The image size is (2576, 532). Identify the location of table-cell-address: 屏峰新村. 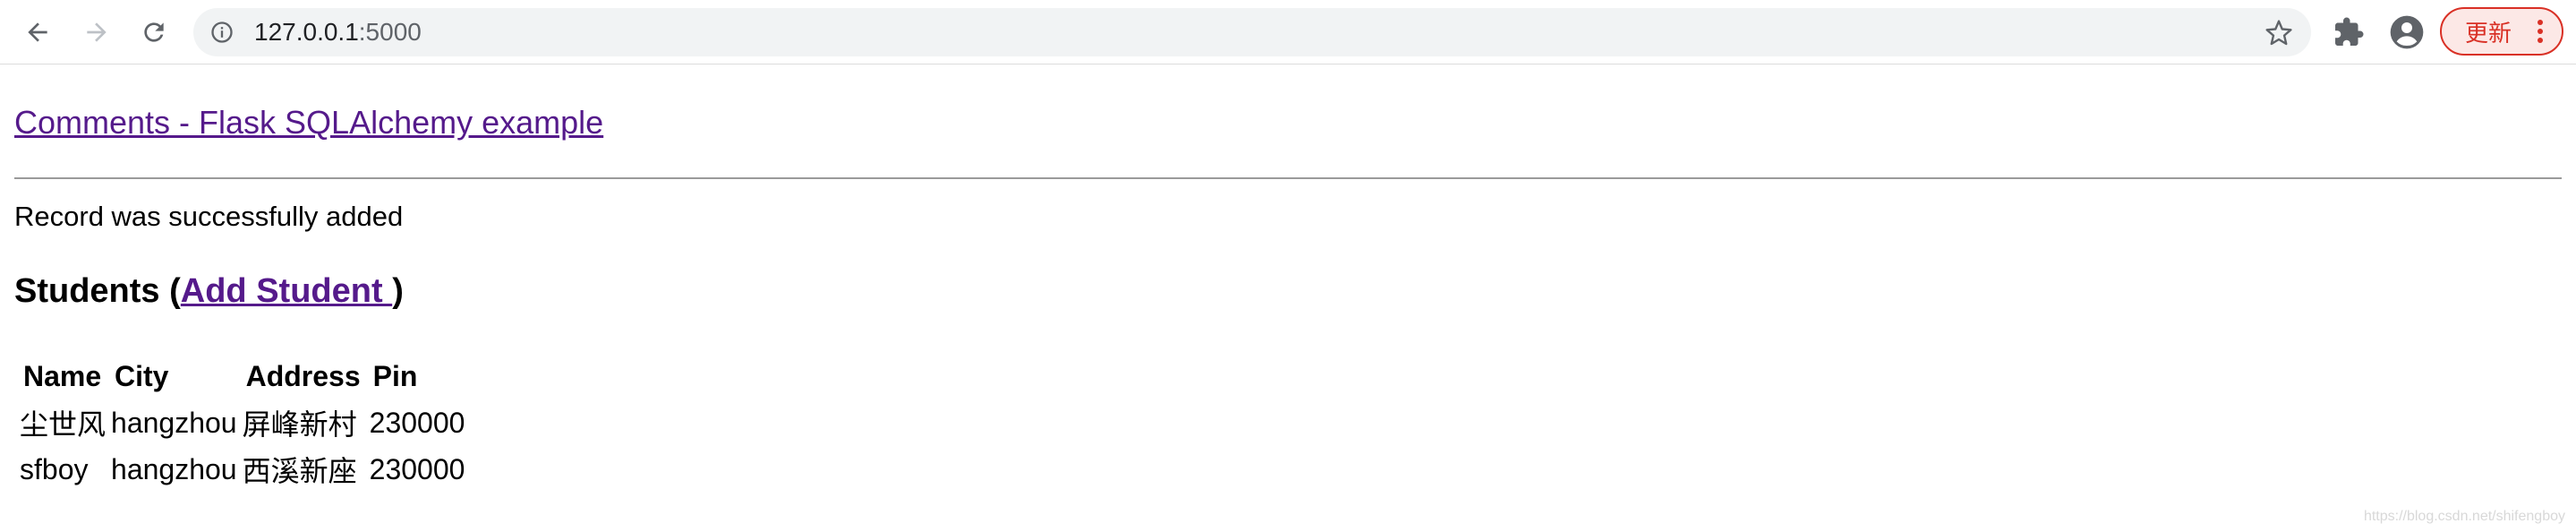
(299, 424).